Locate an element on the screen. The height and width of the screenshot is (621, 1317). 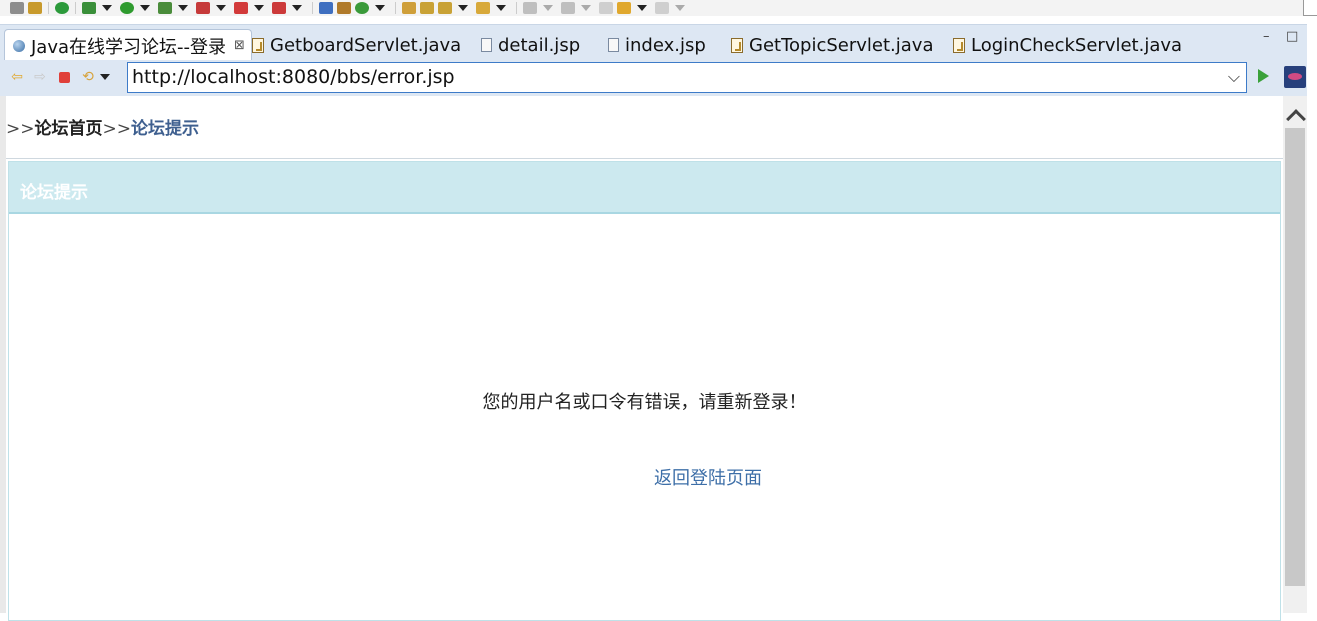
scroll-thumb is located at coordinates (1295, 357).